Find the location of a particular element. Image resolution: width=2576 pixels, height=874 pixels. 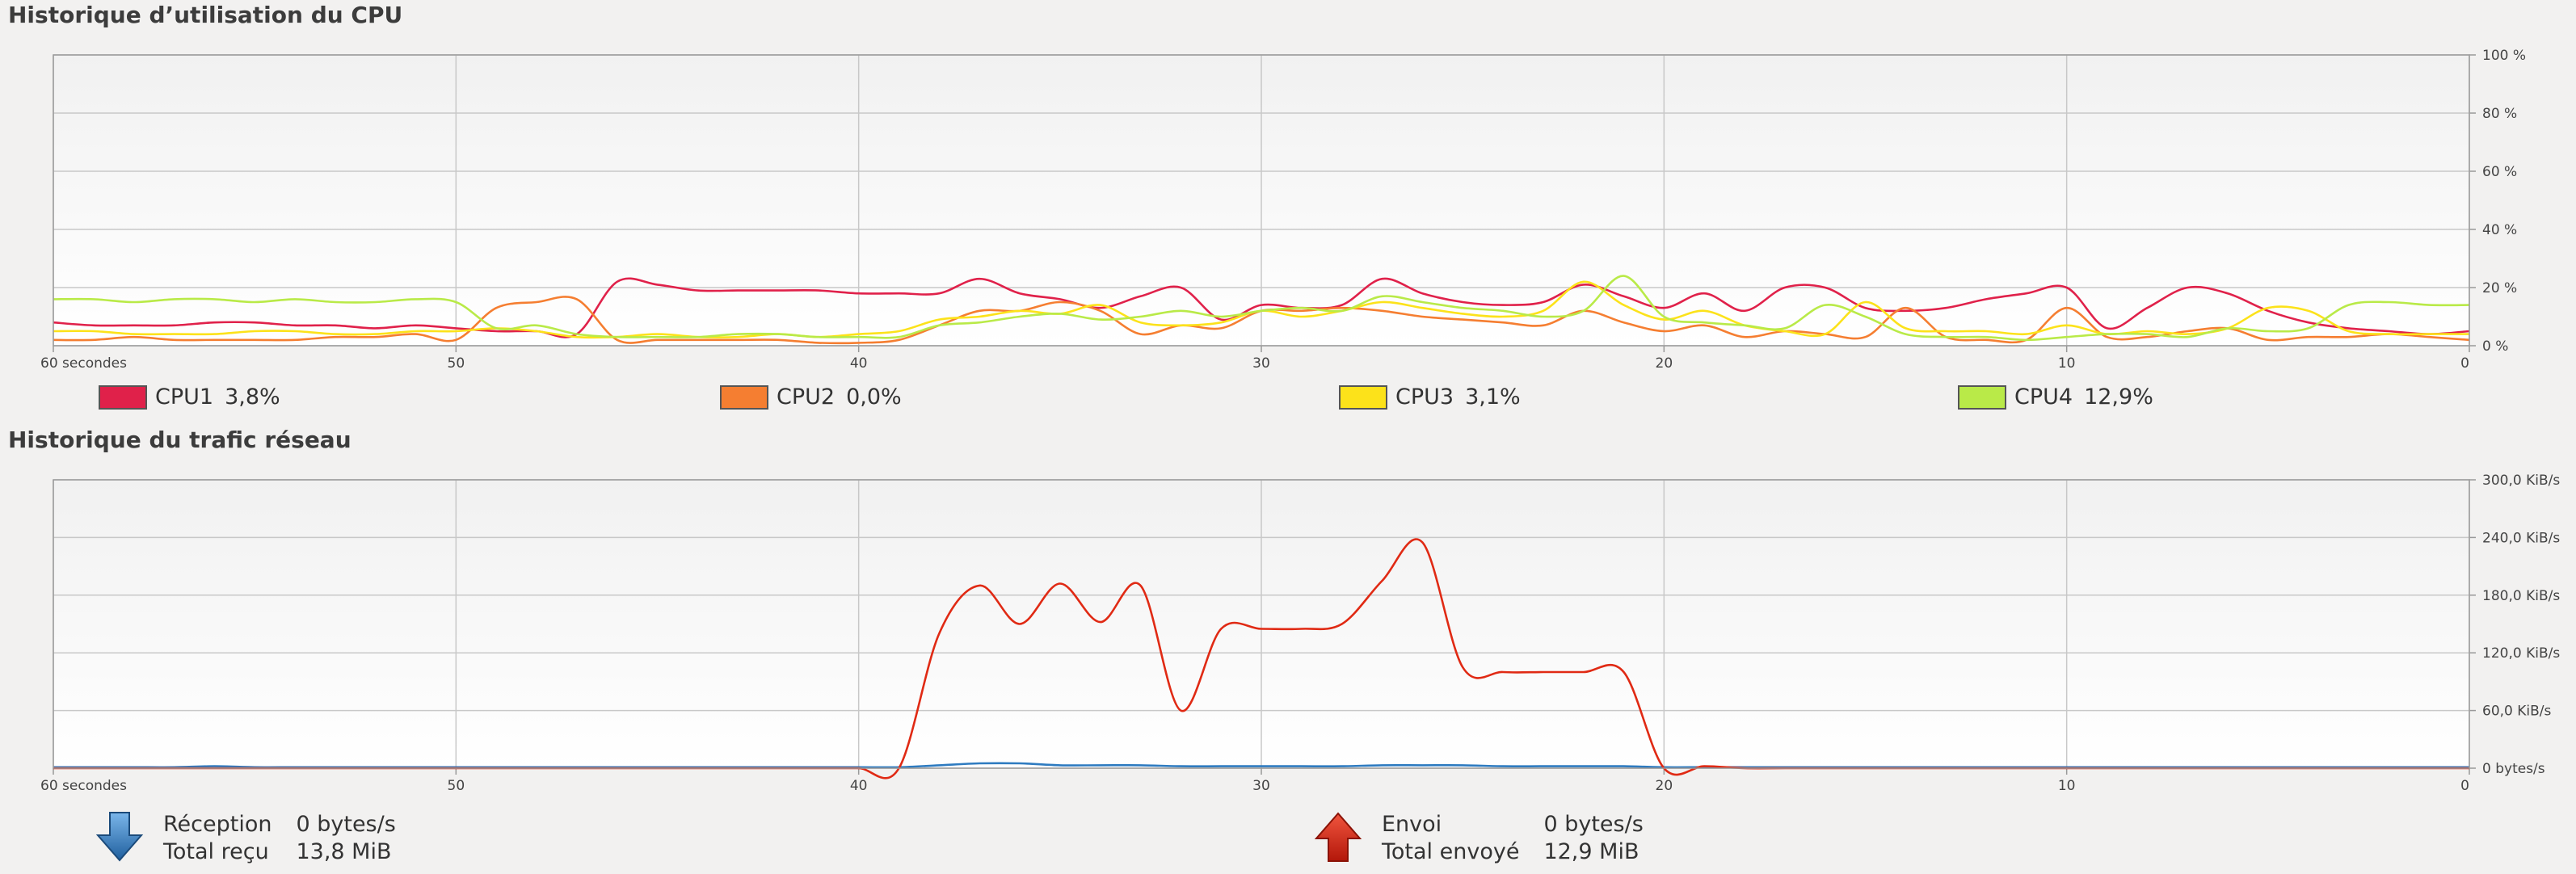

total-received-value: 13,8 MiB is located at coordinates (344, 851).